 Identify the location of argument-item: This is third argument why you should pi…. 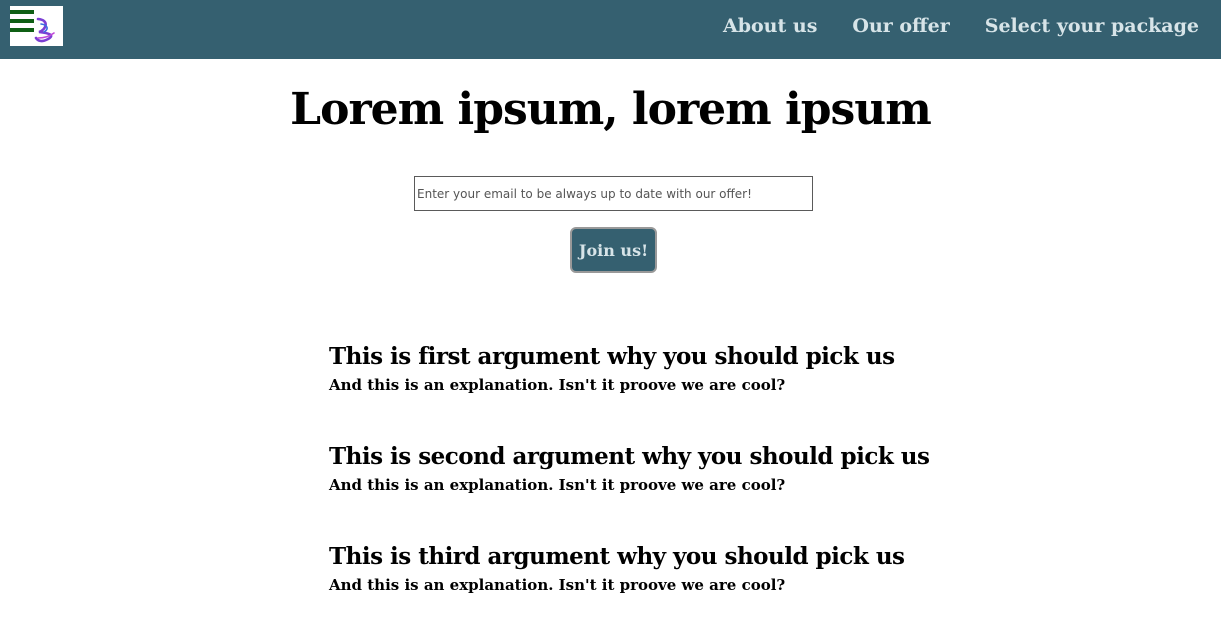
(709, 590).